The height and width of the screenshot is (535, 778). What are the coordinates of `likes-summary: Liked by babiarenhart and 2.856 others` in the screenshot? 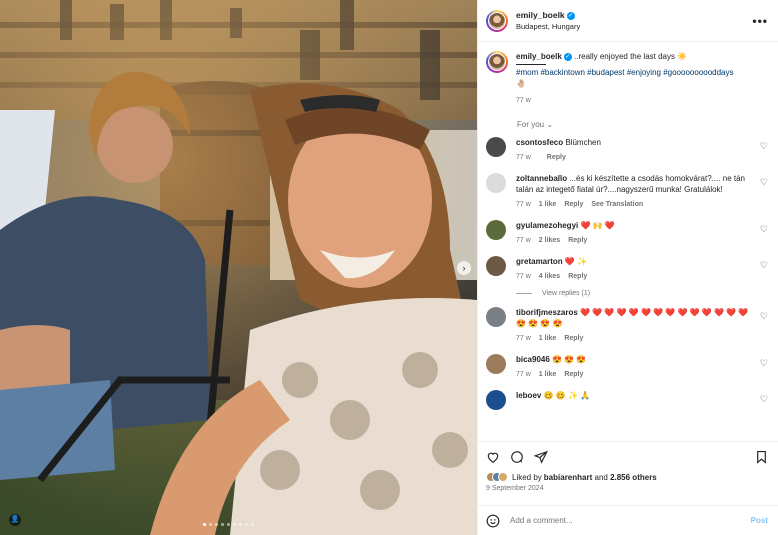 It's located at (627, 477).